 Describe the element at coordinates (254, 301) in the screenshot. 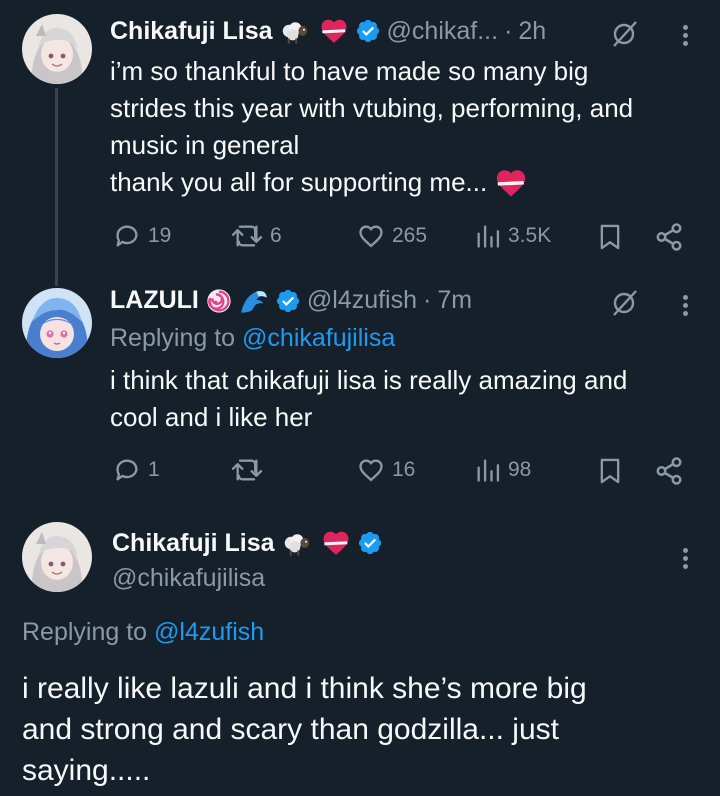

I see `wave-emoji` at that location.